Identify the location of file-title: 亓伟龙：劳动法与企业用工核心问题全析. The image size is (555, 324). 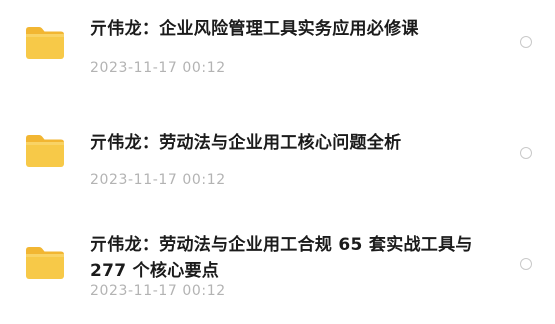
(246, 143).